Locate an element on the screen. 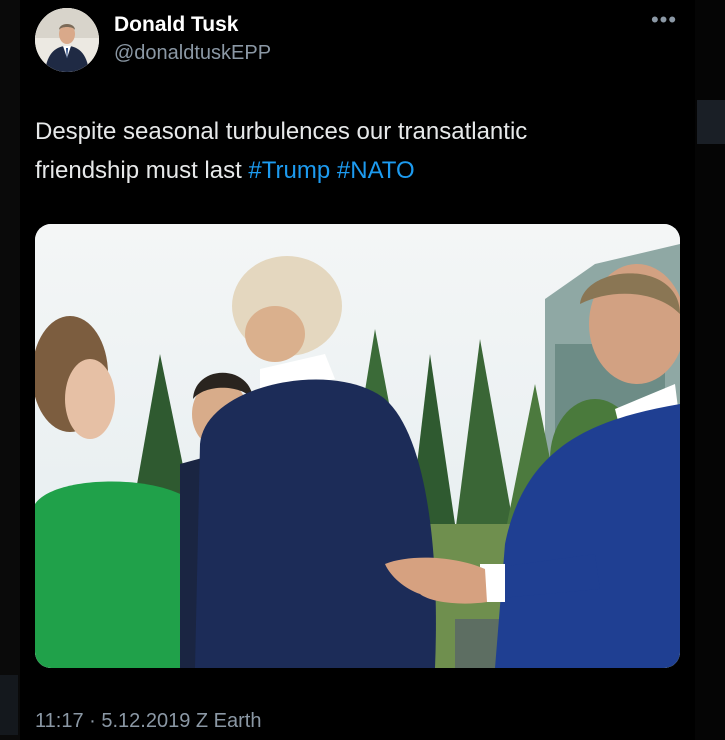 This screenshot has width=725, height=740. author-name: Donald Tusk is located at coordinates (176, 25).